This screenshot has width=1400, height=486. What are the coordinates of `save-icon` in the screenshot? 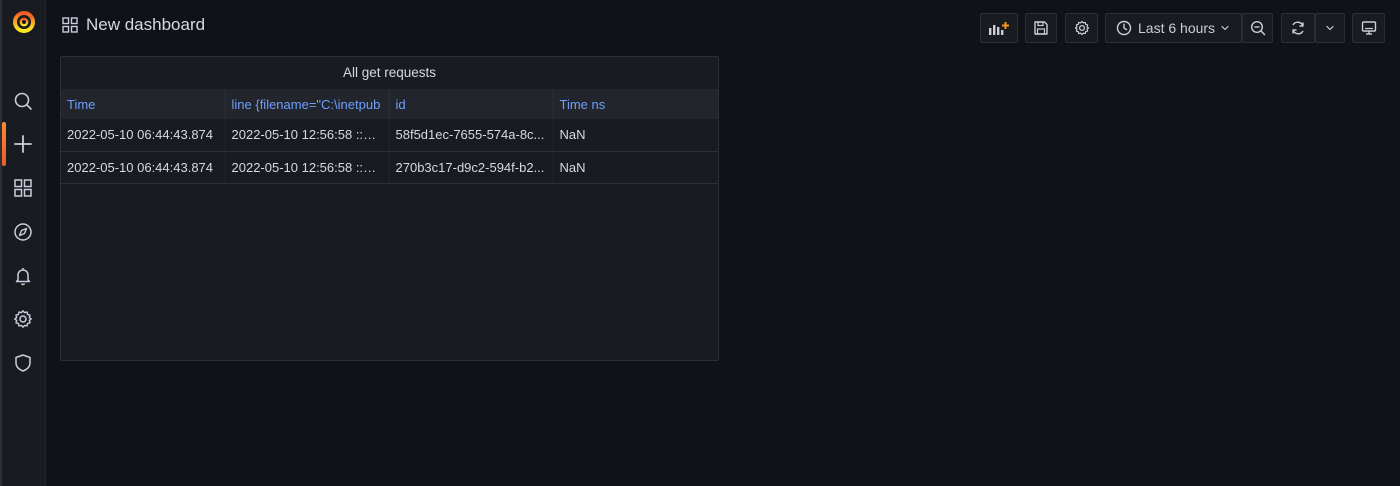 It's located at (1041, 28).